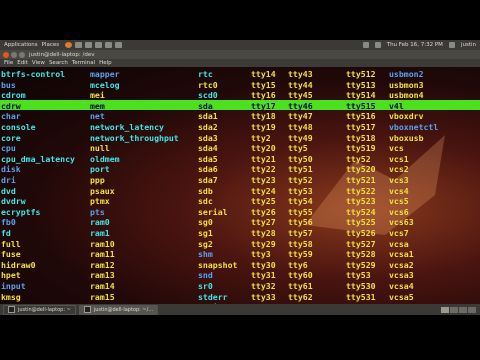 The width and height of the screenshot is (480, 360). What do you see at coordinates (8, 63) in the screenshot?
I see `menu-file: File` at bounding box center [8, 63].